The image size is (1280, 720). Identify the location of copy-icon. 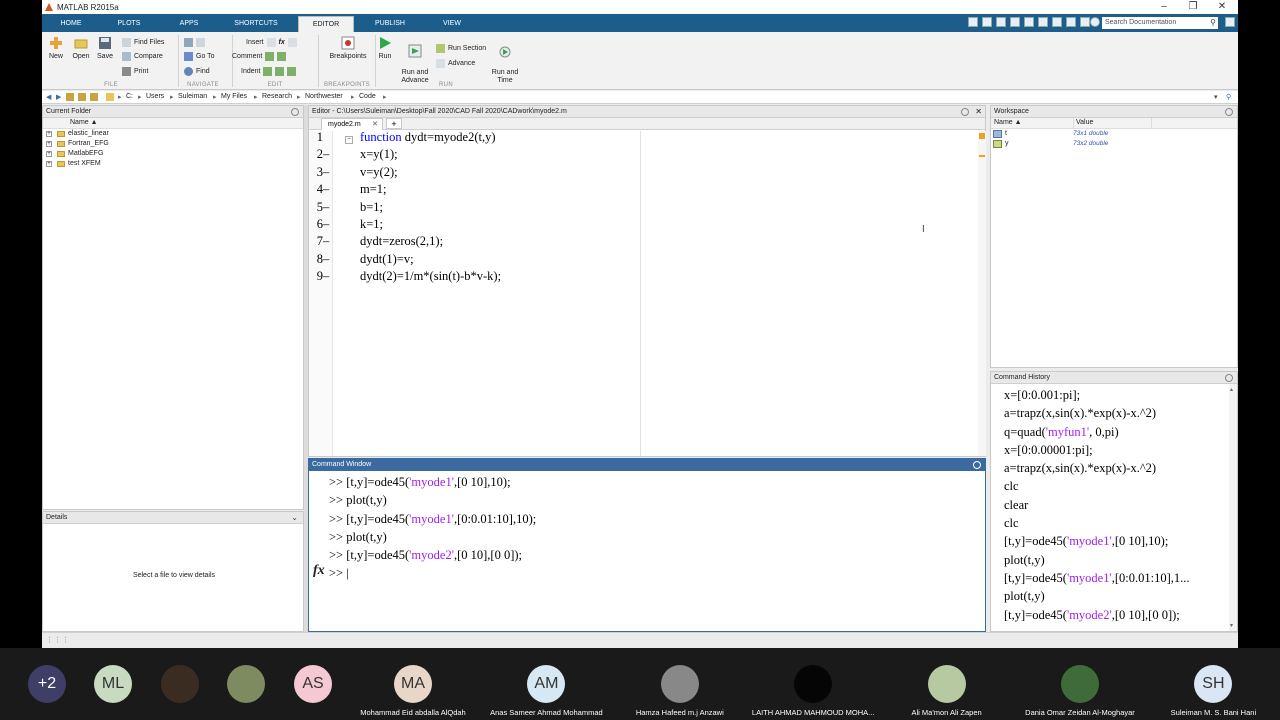
(1015, 22).